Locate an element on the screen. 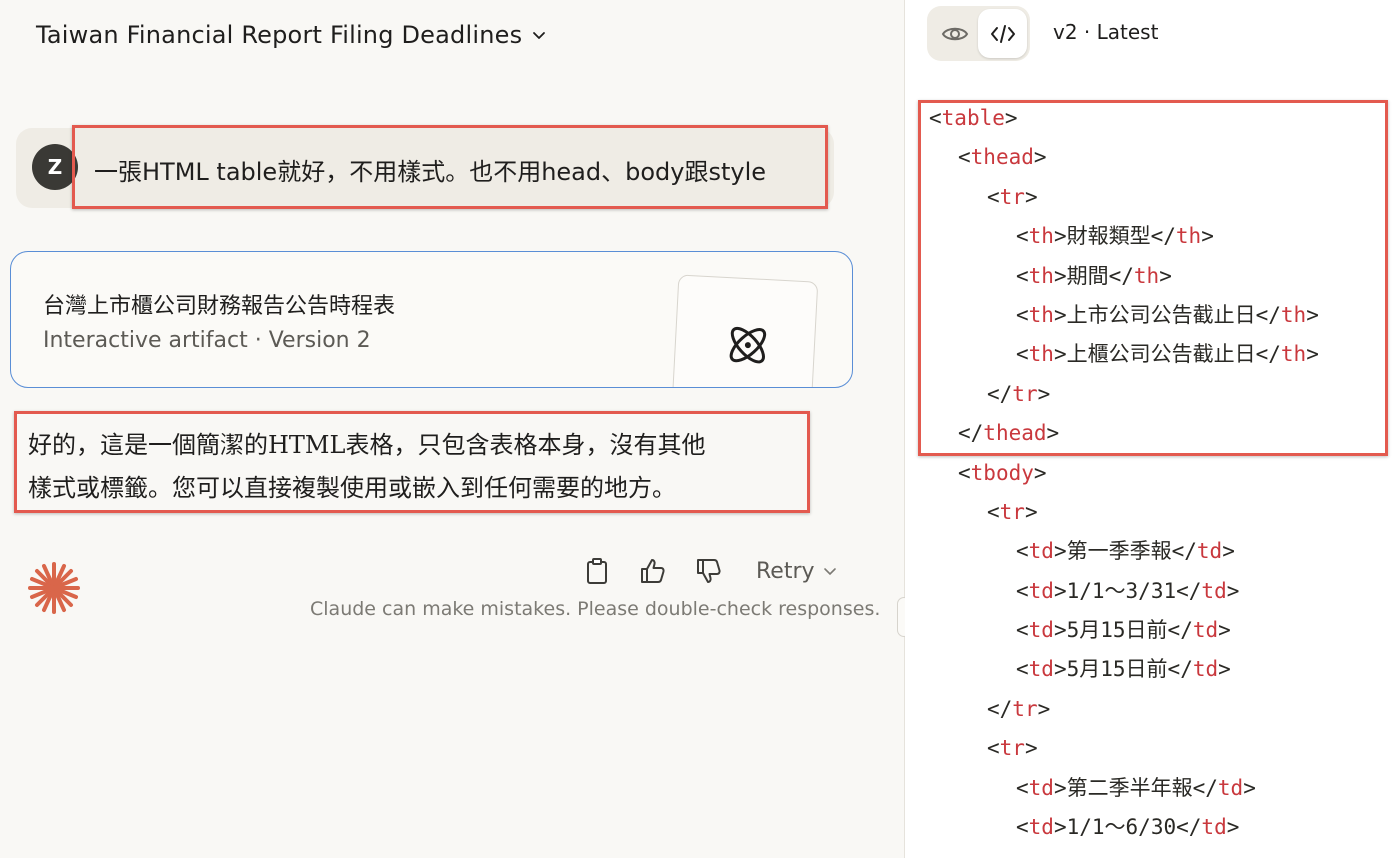 Image resolution: width=1400 pixels, height=858 pixels. code-line: </thead> is located at coordinates (1124, 433).